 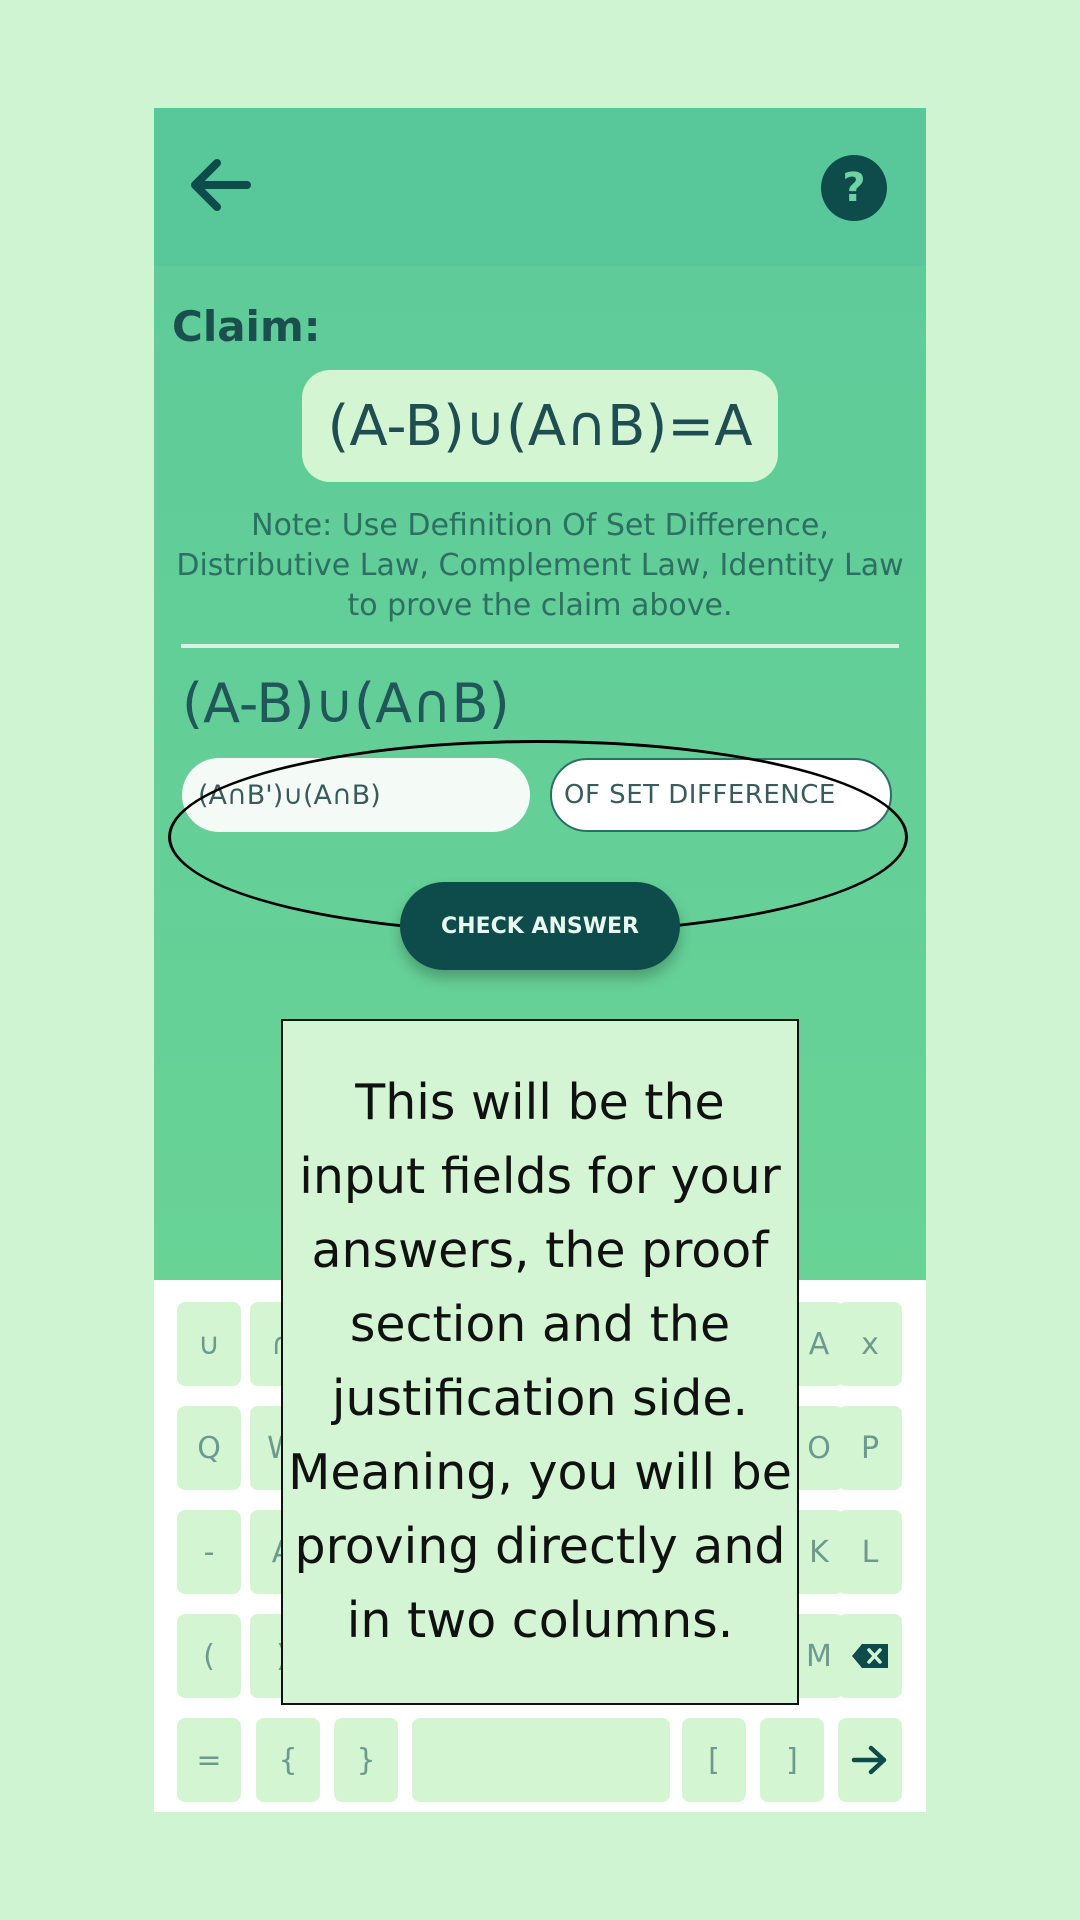 I want to click on key-p: P, so click(x=870, y=1448).